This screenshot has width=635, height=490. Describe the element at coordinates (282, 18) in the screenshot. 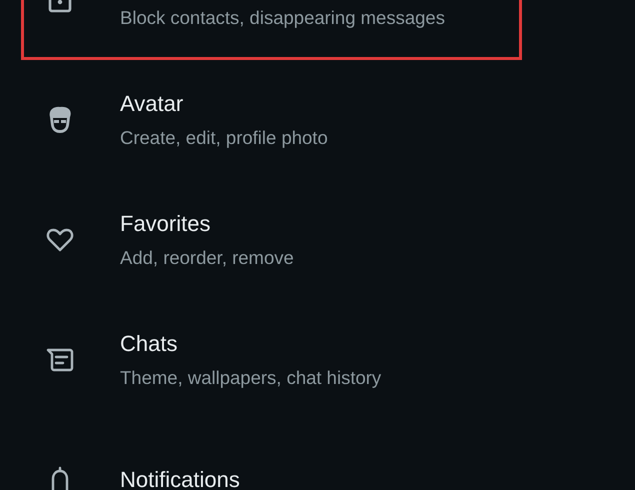

I see `item-subtitle: Block contacts, disappearing messages` at that location.